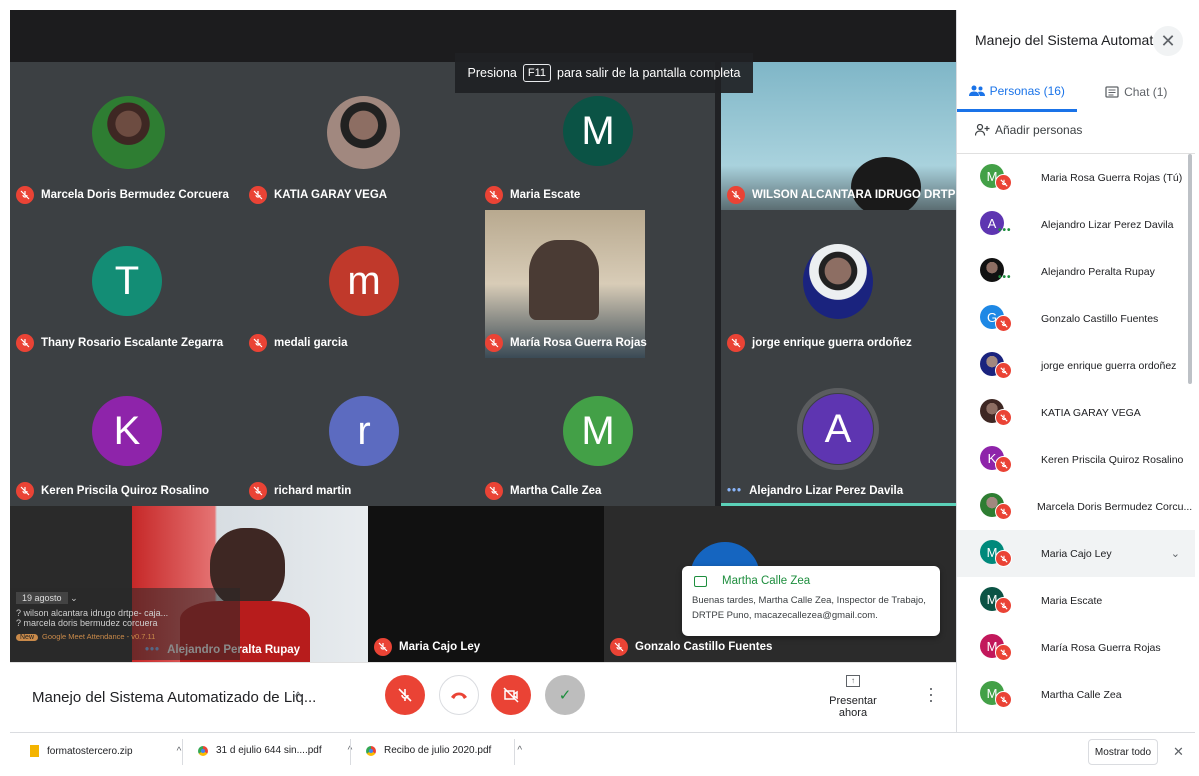  What do you see at coordinates (126, 284) in the screenshot?
I see `participant-tile: T Thany Rosario Escalante Zegarra` at bounding box center [126, 284].